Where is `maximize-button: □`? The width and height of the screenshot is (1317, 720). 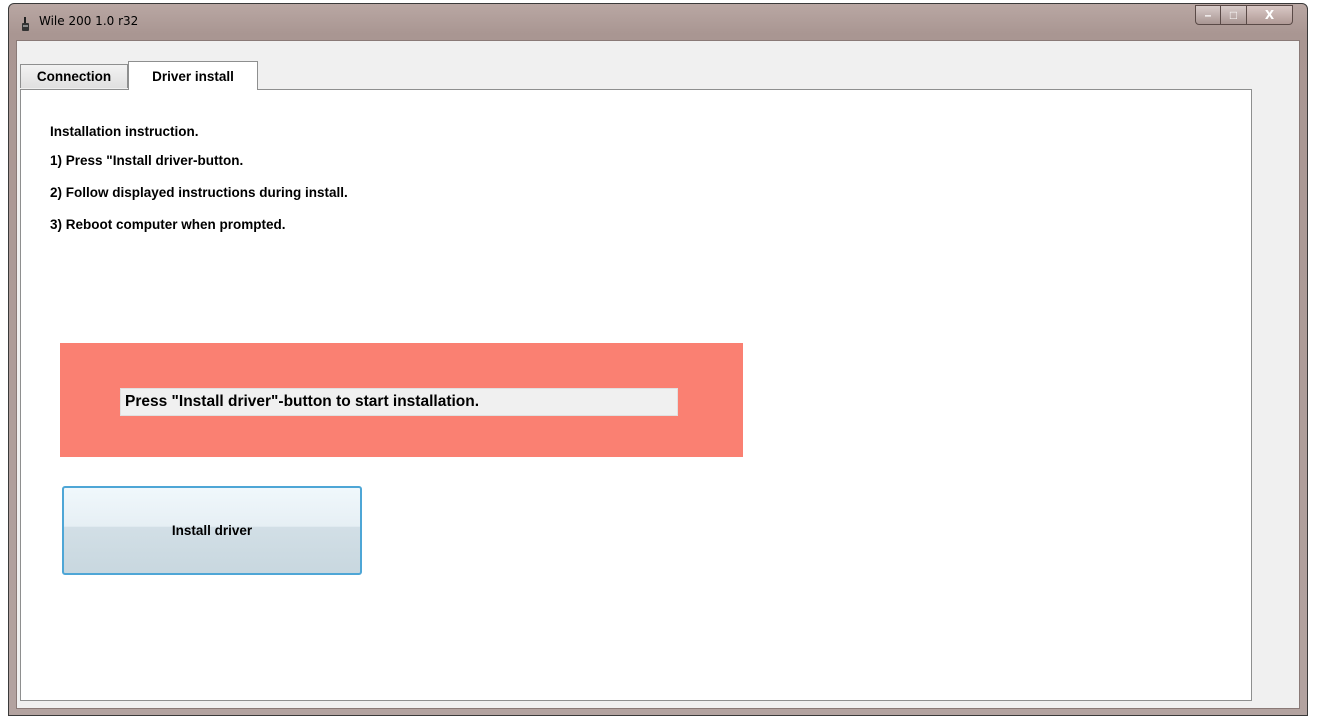 maximize-button: □ is located at coordinates (1234, 15).